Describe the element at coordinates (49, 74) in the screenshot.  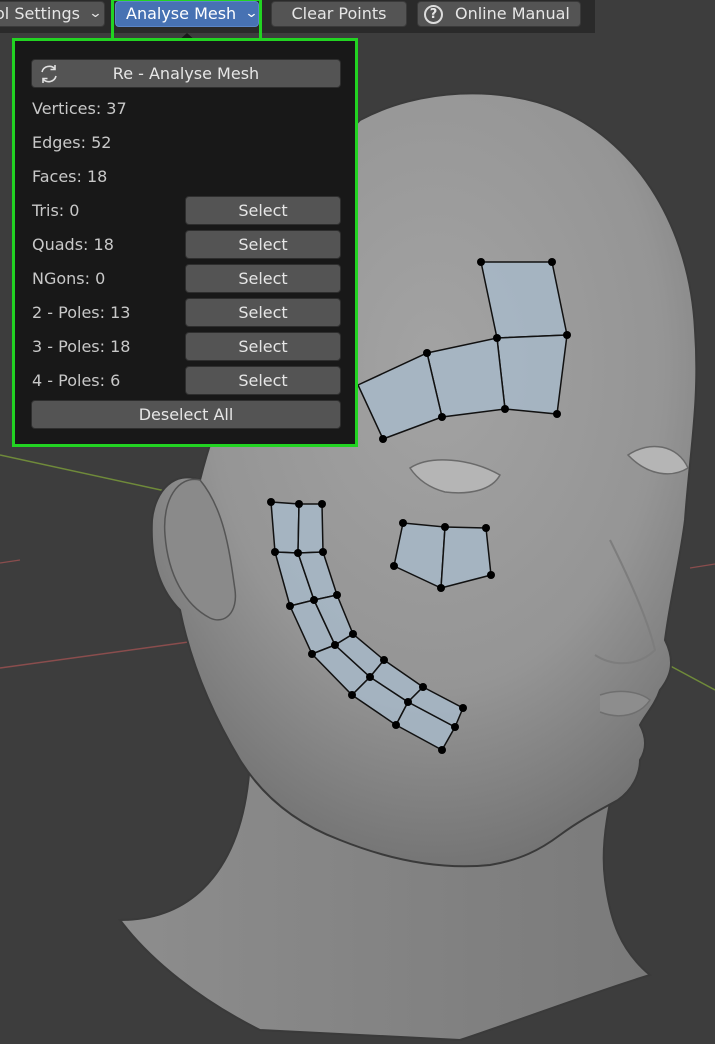
I see `refresh-icon` at that location.